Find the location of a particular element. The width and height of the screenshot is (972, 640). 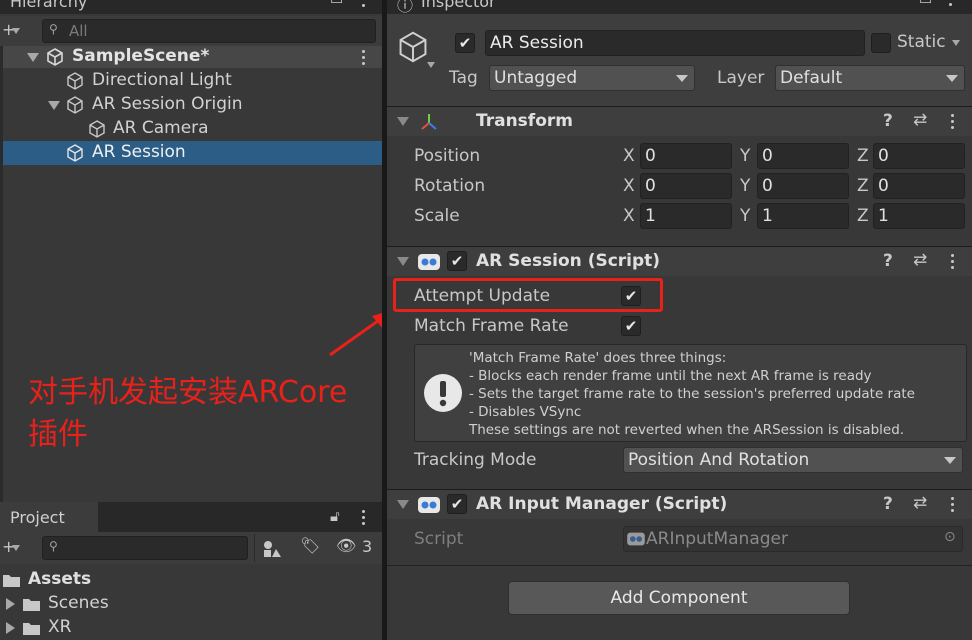

item-label: AR Session is located at coordinates (139, 152).